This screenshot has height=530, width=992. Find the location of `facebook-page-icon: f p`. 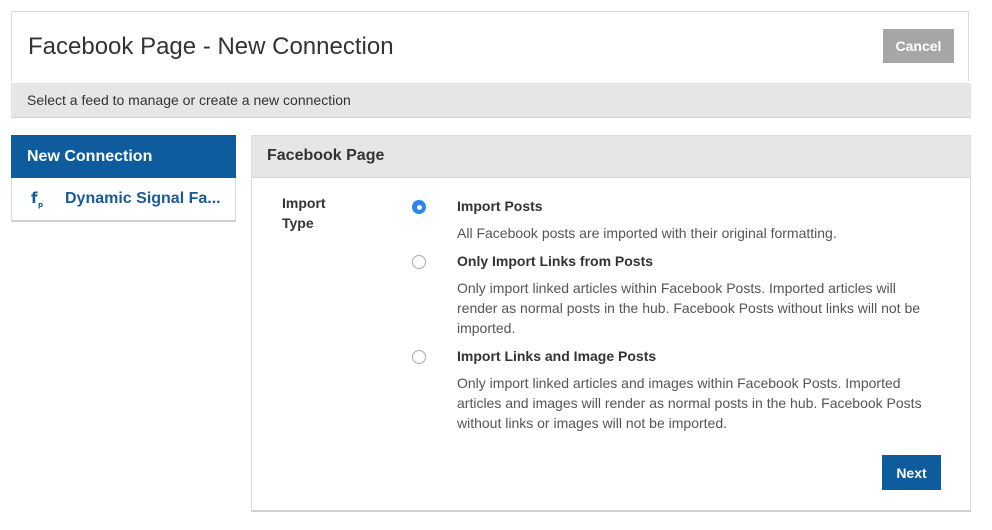

facebook-page-icon: f p is located at coordinates (38, 199).